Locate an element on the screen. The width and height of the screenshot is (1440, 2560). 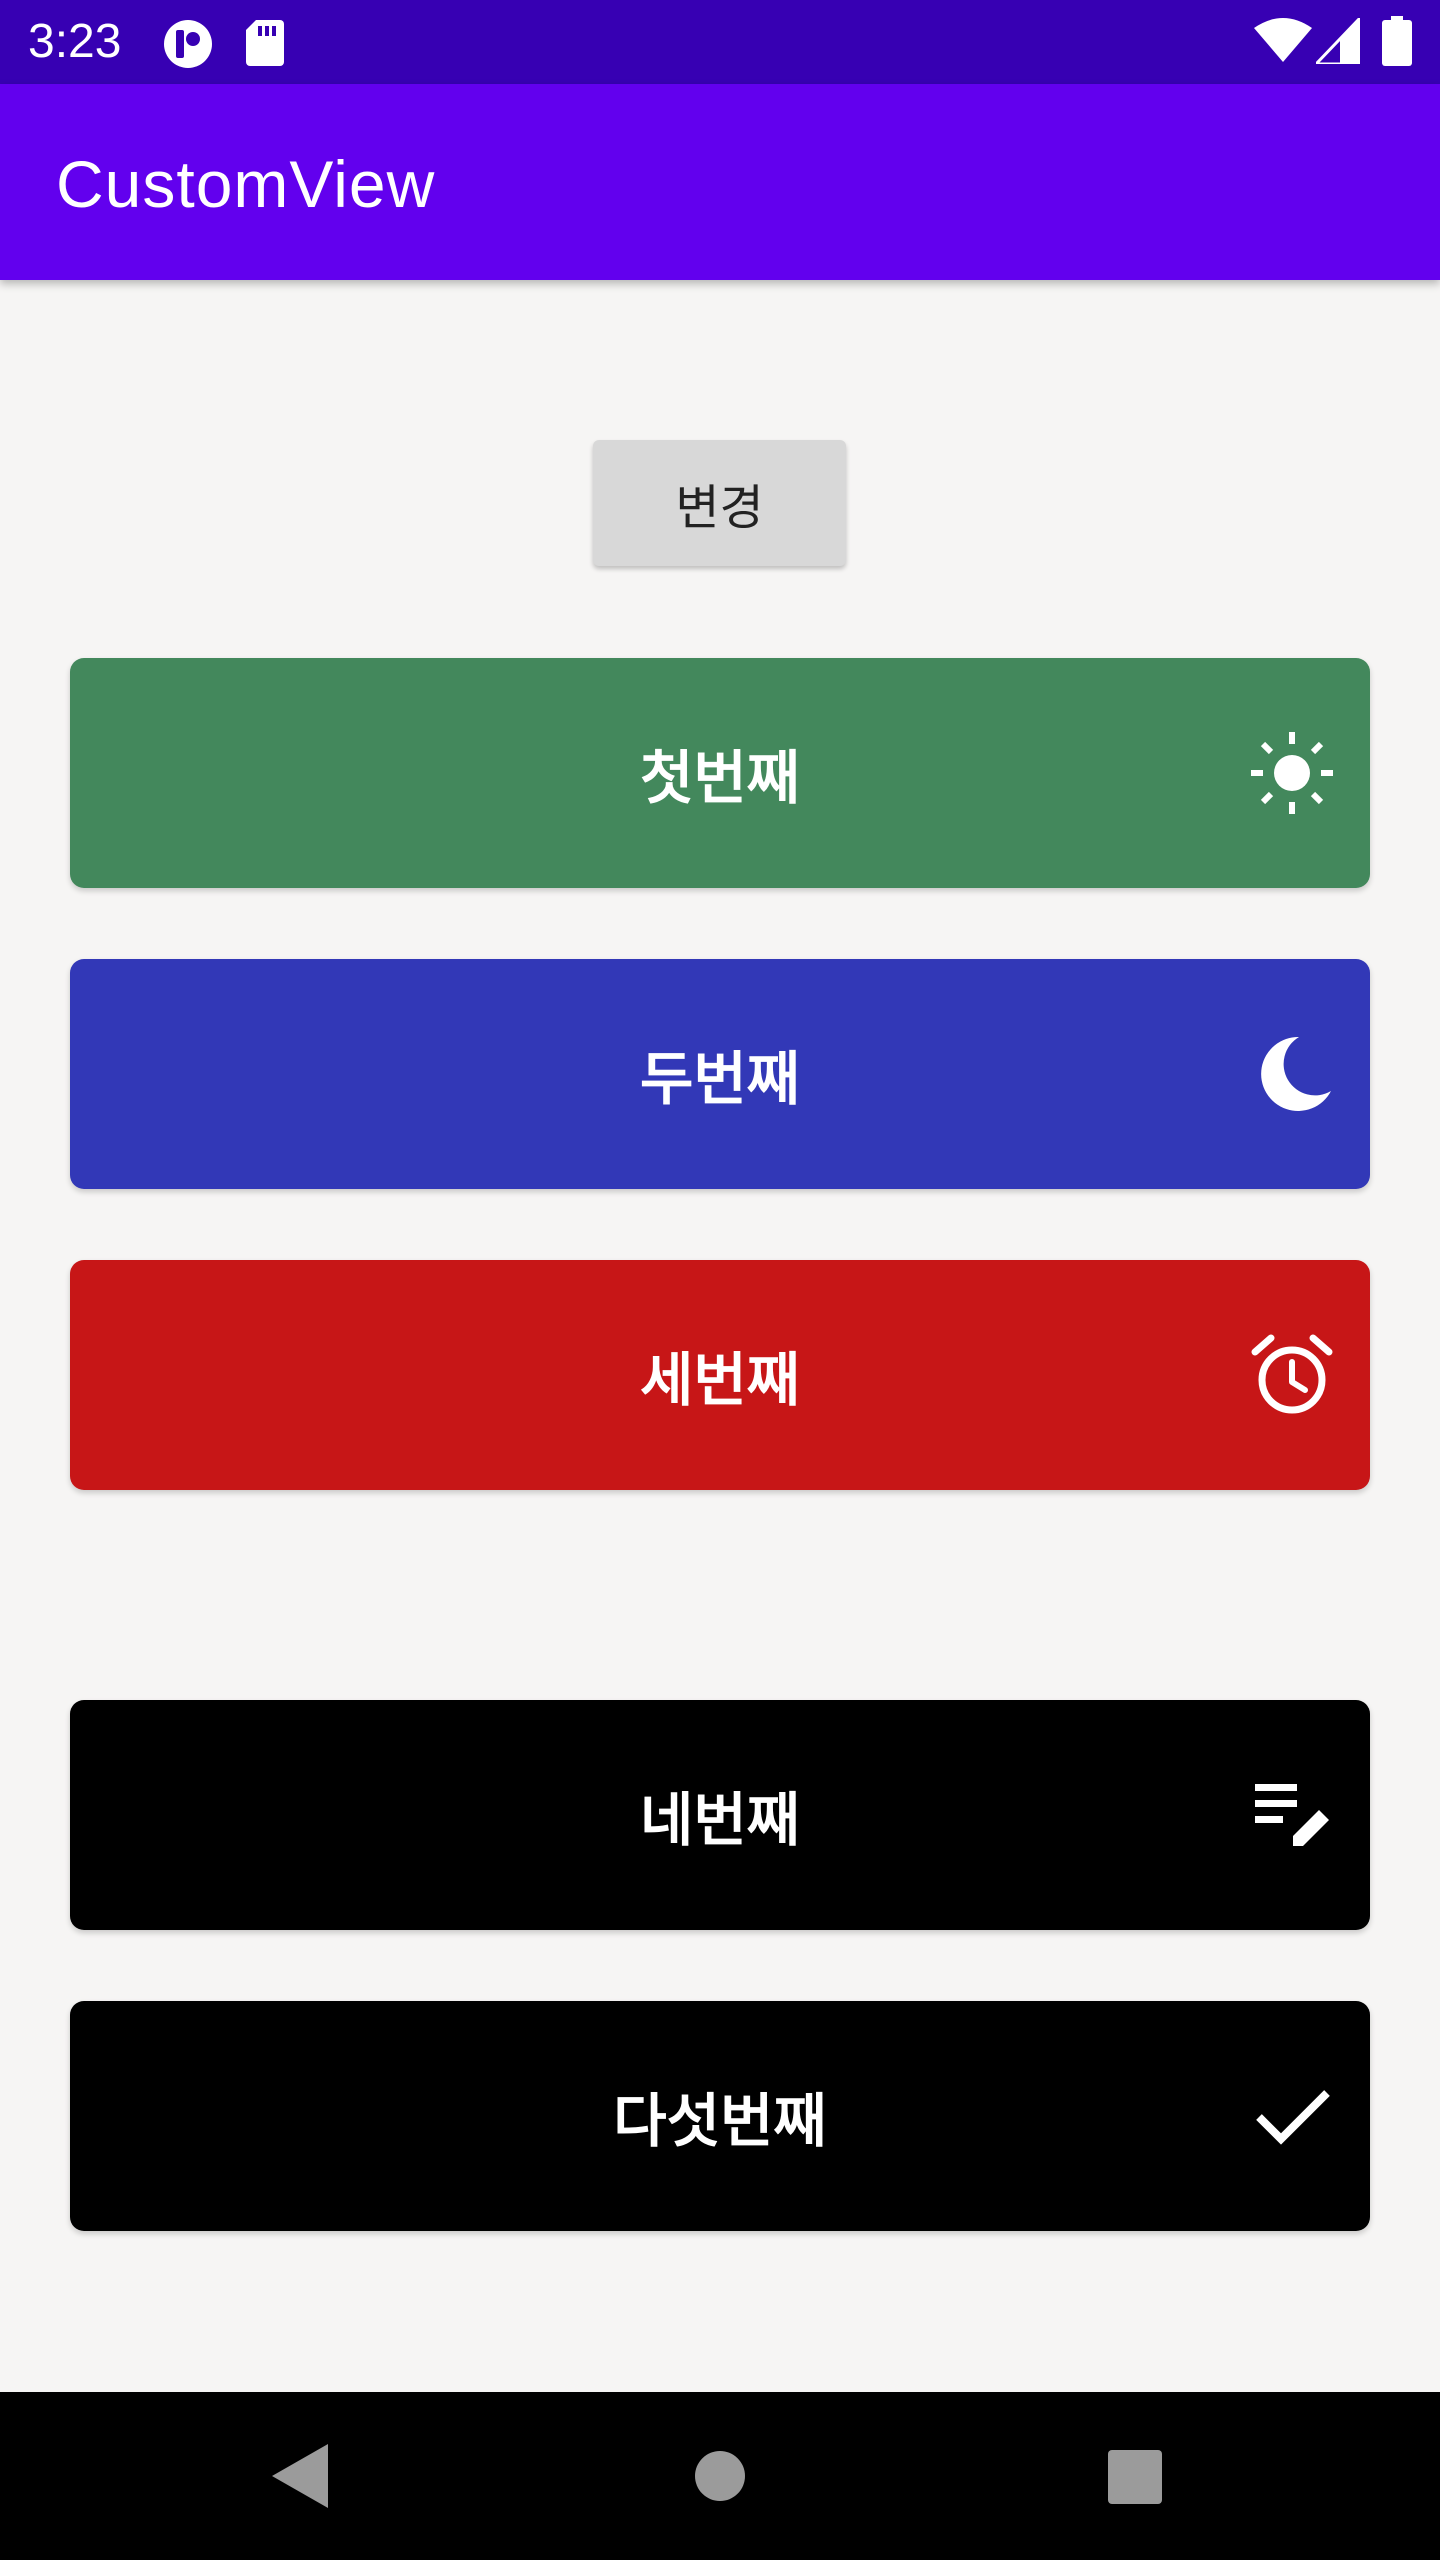
sd-card-icon is located at coordinates (265, 43).